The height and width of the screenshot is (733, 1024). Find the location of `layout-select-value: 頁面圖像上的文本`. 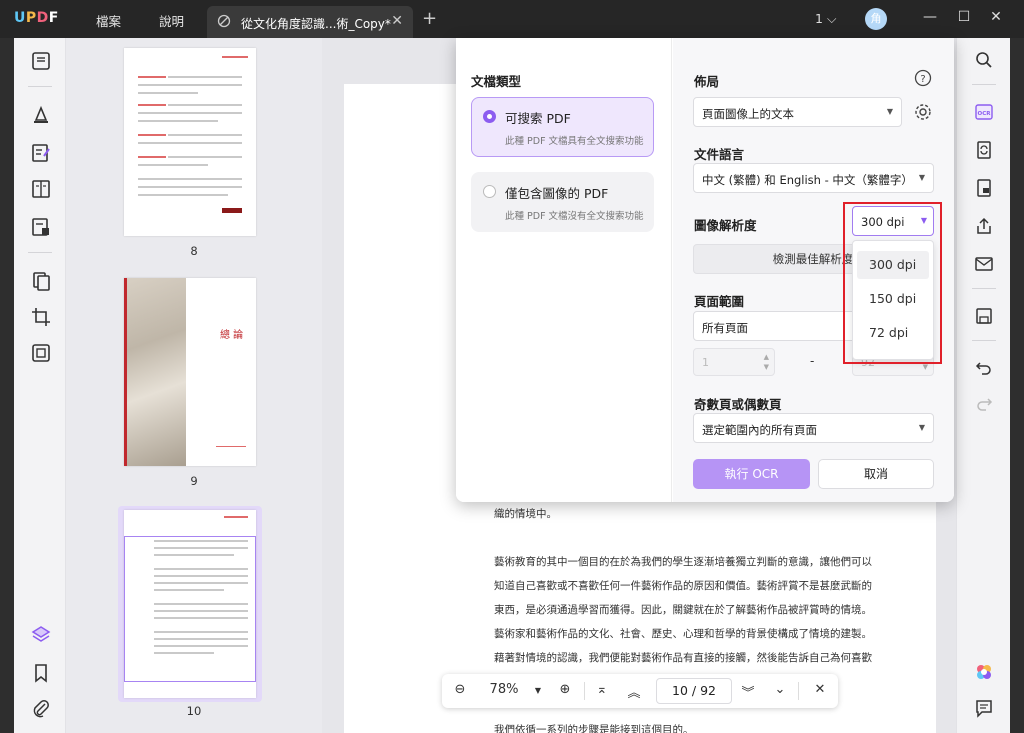

layout-select-value: 頁面圖像上的文本 is located at coordinates (748, 114).